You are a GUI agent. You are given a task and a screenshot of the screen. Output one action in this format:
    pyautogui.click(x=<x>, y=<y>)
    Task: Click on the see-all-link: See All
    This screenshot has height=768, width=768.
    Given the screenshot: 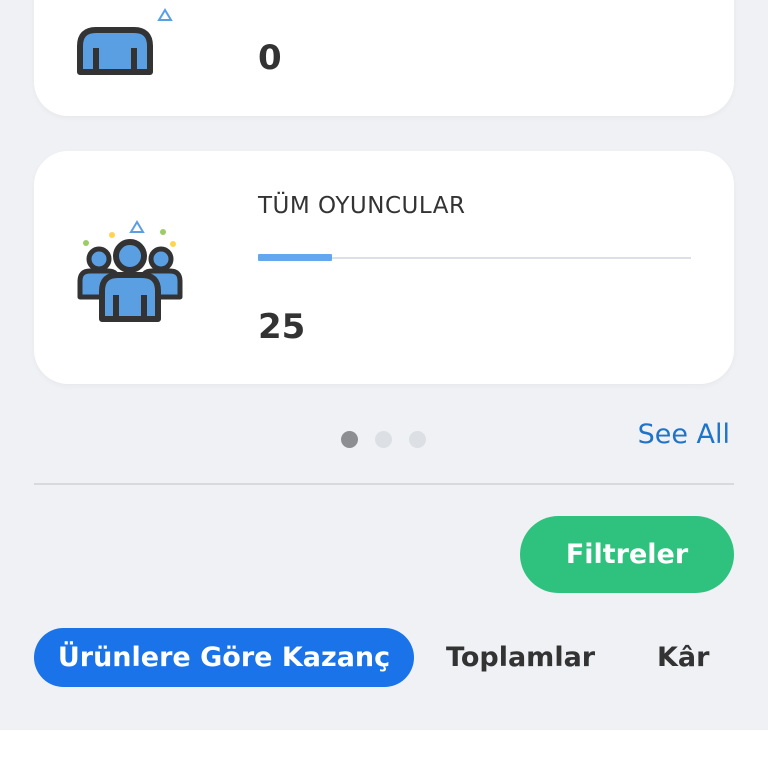 What is the action you would take?
    pyautogui.click(x=684, y=434)
    